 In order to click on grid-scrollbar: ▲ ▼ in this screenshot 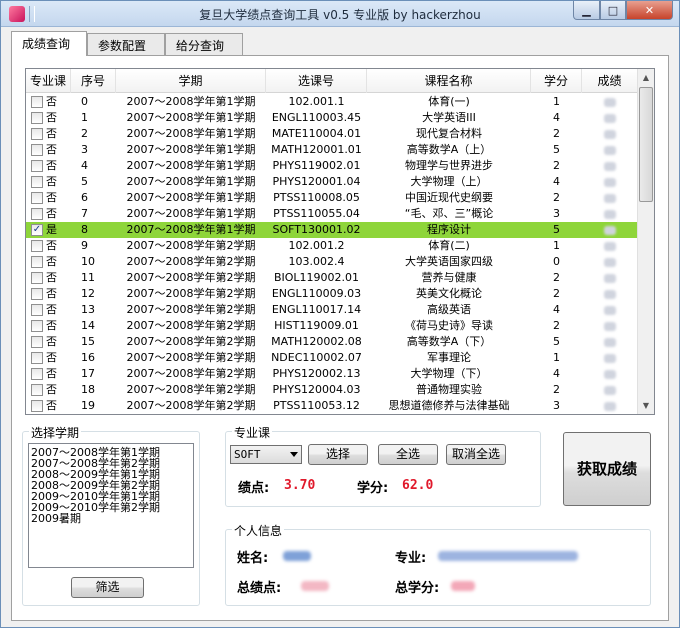, I will do `click(645, 241)`.